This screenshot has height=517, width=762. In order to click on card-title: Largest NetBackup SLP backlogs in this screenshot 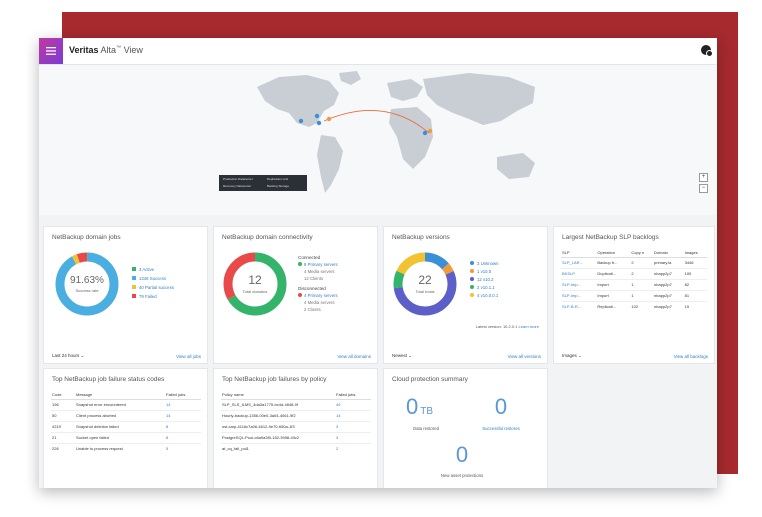, I will do `click(610, 237)`.